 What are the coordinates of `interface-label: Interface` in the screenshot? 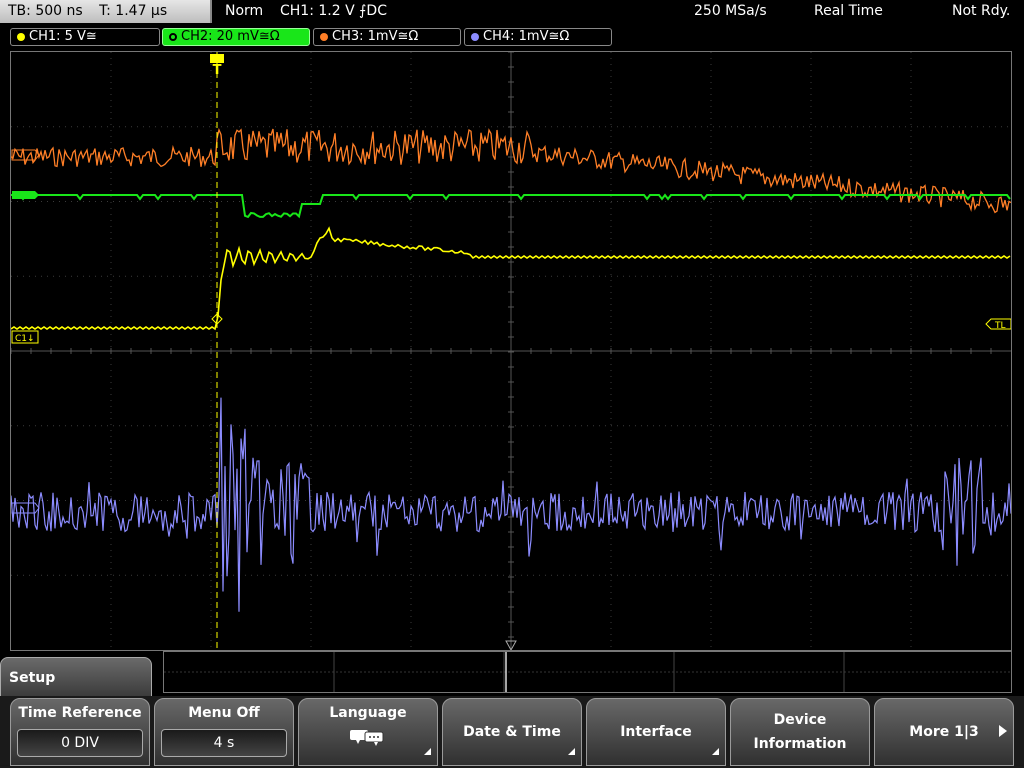 It's located at (656, 732).